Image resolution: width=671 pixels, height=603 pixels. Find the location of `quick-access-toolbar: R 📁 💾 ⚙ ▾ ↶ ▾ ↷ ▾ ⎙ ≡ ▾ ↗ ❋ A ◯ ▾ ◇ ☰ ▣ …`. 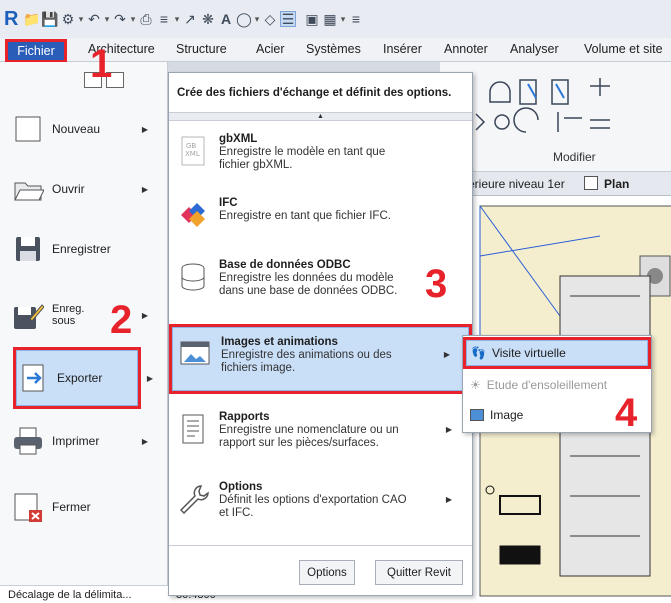

quick-access-toolbar: R 📁 💾 ⚙ ▾ ↶ ▾ ↷ ▾ ⎙ ≡ ▾ ↗ ❋ A ◯ ▾ ◇ ☰ ▣ … is located at coordinates (335, 19).